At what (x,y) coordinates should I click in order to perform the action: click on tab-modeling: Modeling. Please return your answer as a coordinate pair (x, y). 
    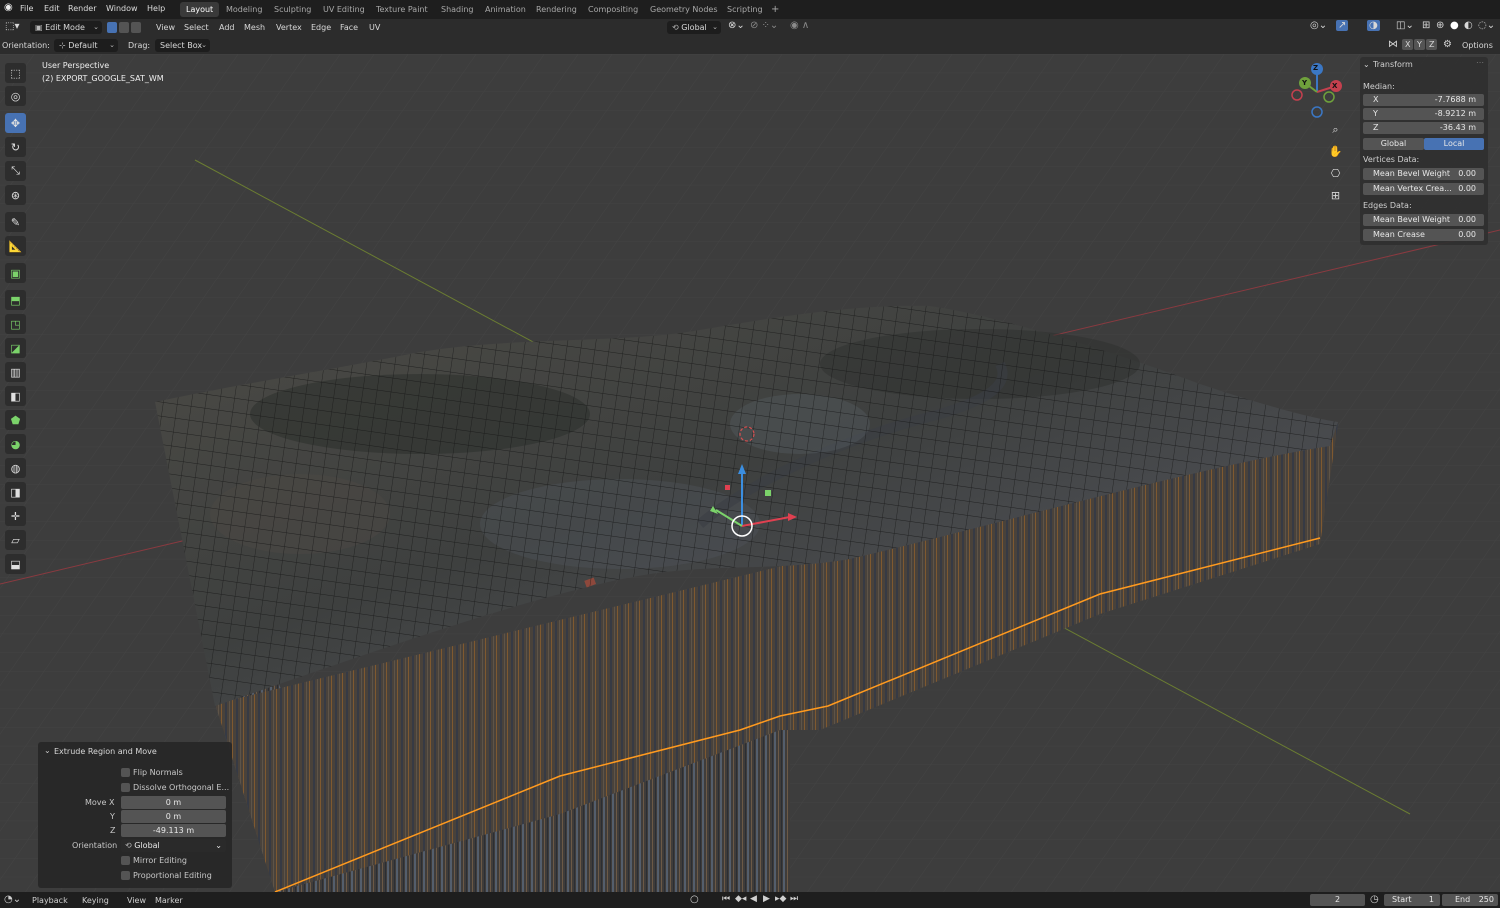
    Looking at the image, I should click on (244, 9).